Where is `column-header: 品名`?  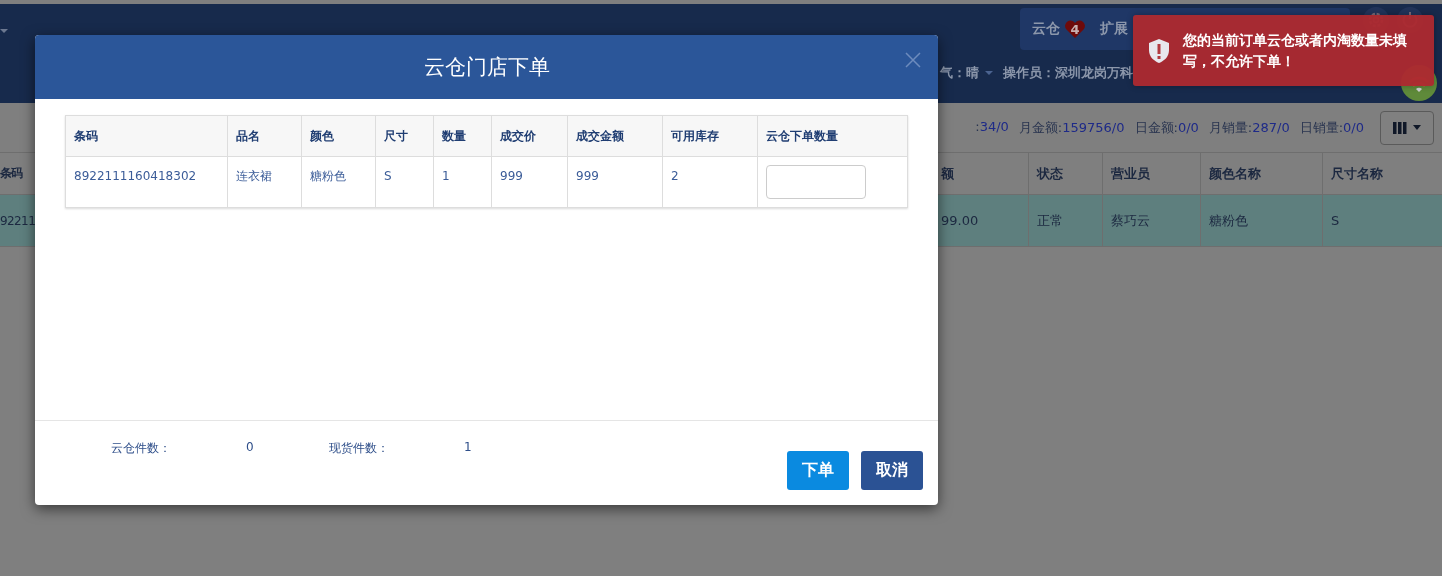
column-header: 品名 is located at coordinates (248, 135).